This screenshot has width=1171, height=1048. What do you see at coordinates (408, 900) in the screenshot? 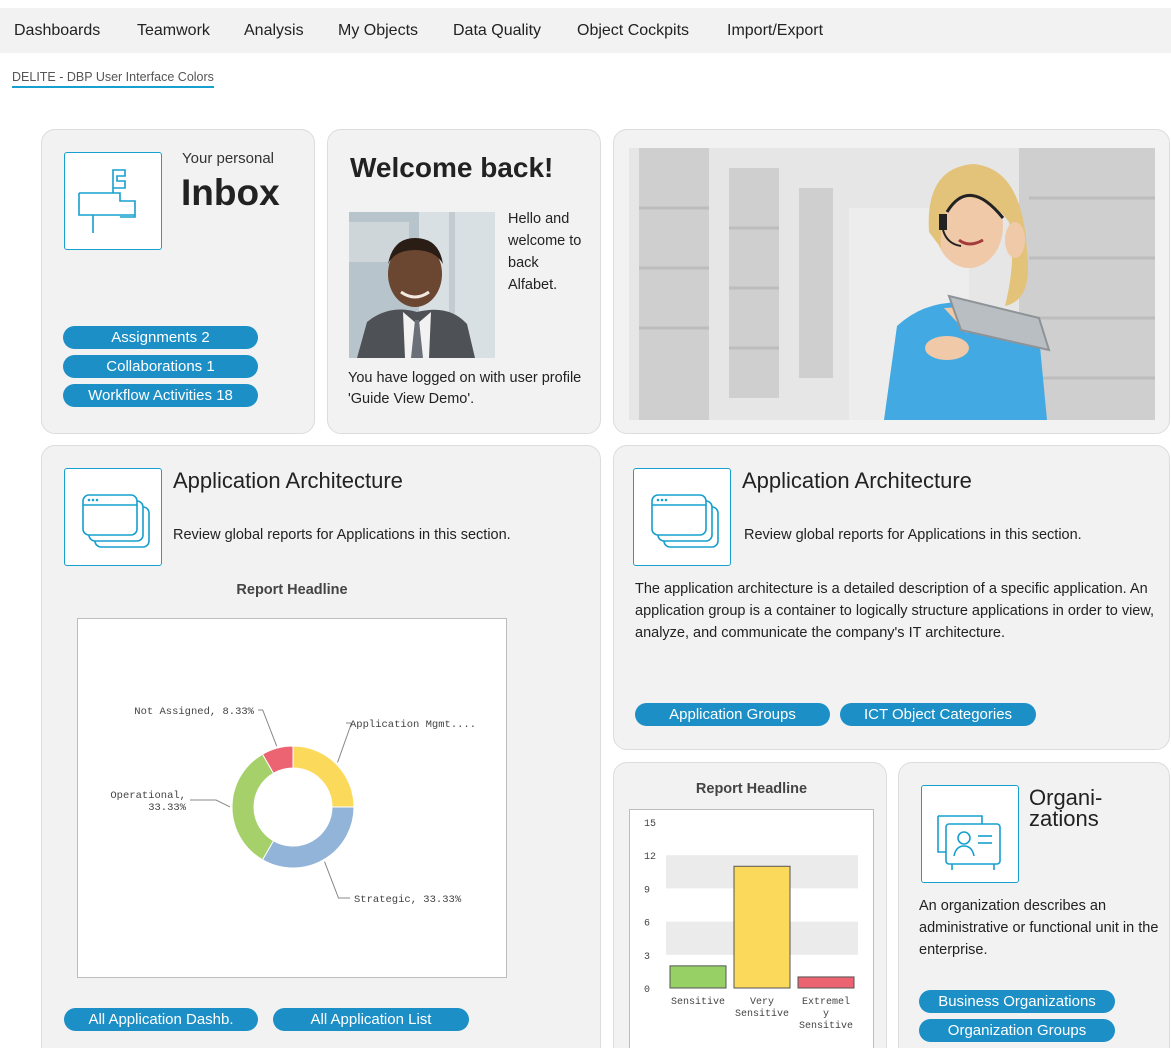
I see `donut-slice-label: Strategic, 33.33%` at bounding box center [408, 900].